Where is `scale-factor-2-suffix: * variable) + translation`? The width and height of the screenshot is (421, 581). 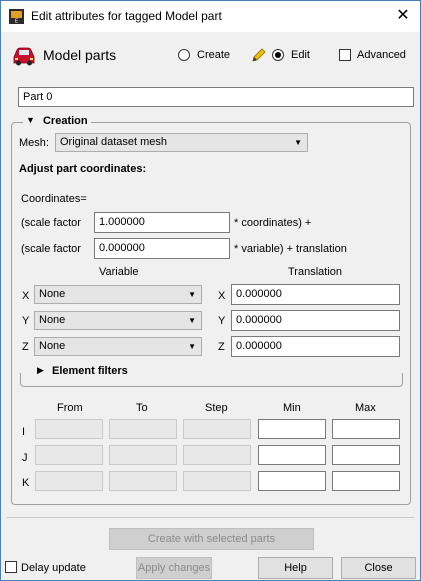
scale-factor-2-suffix: * variable) + translation is located at coordinates (290, 249).